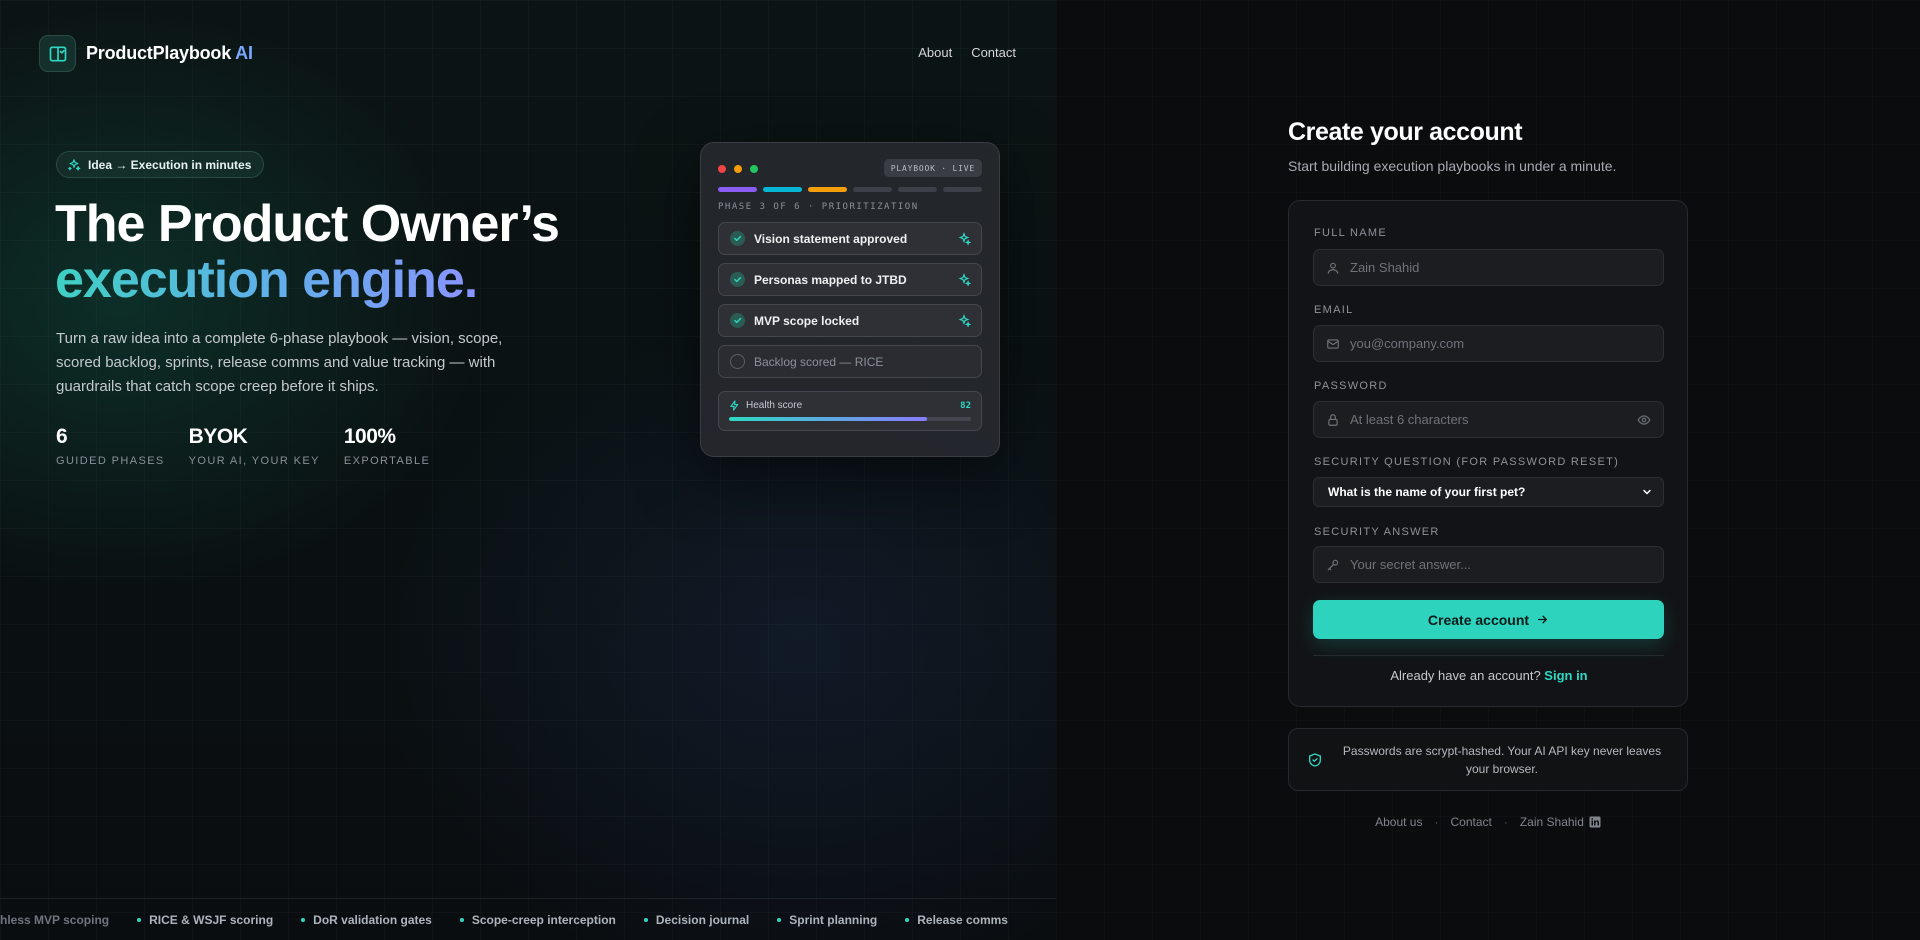  Describe the element at coordinates (1488, 655) in the screenshot. I see `divider` at that location.